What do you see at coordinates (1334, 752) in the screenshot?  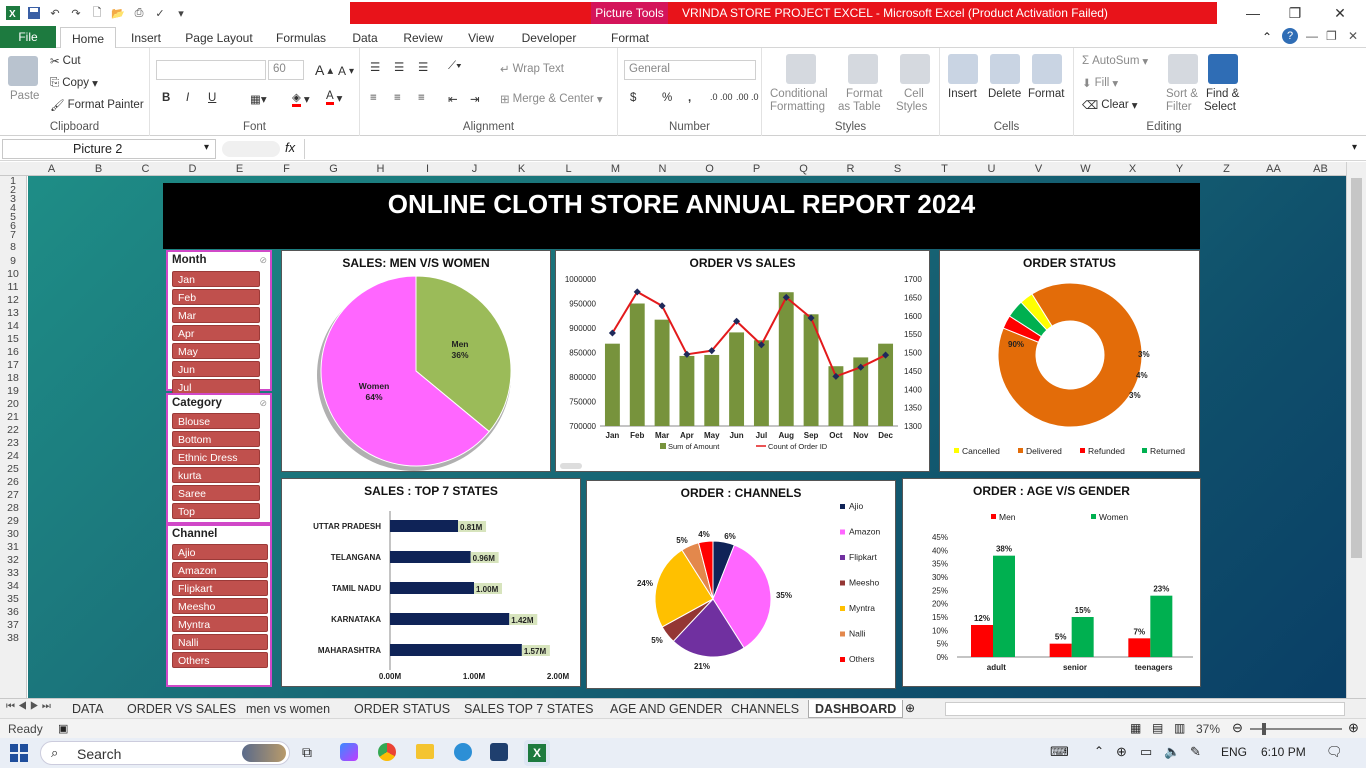 I see `notifications-icon: 🗨` at bounding box center [1334, 752].